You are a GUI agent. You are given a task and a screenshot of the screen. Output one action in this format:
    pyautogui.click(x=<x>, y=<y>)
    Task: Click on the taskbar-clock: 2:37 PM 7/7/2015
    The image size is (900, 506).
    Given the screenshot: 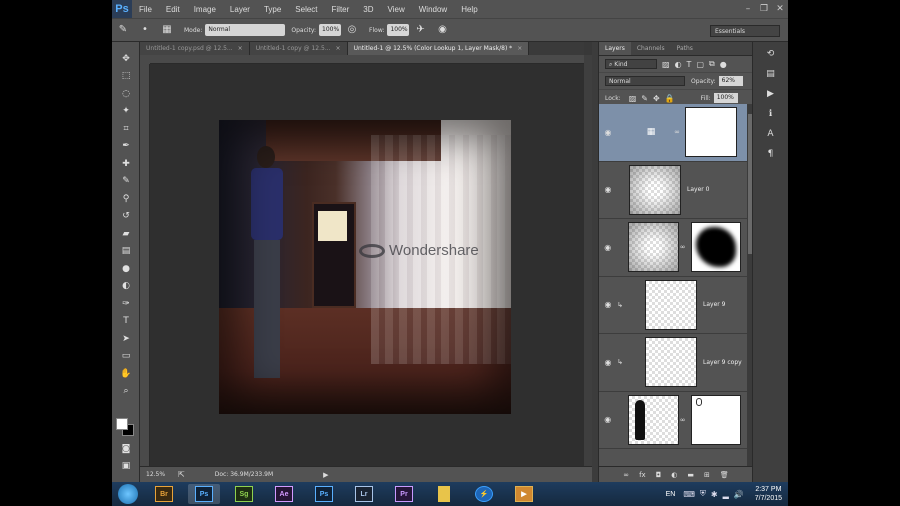 What is the action you would take?
    pyautogui.click(x=768, y=494)
    